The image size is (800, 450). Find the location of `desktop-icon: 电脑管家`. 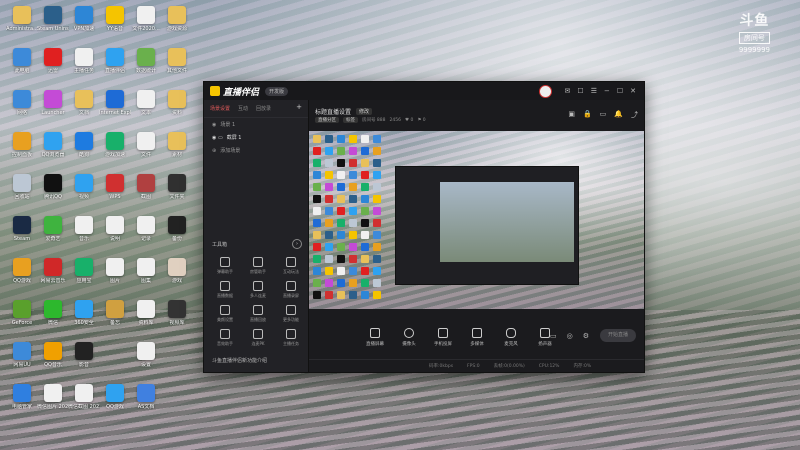

desktop-icon: 电脑管家 is located at coordinates (22, 397).